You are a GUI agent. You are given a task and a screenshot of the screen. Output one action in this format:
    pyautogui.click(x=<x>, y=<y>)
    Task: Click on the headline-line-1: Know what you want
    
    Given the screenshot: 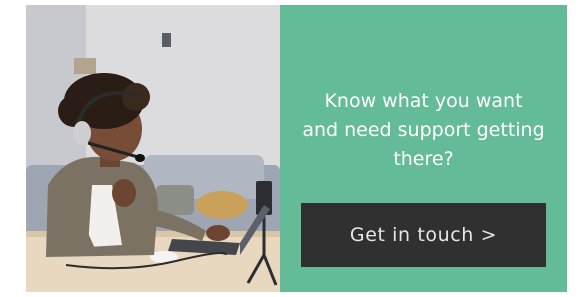 What is the action you would take?
    pyautogui.click(x=423, y=101)
    